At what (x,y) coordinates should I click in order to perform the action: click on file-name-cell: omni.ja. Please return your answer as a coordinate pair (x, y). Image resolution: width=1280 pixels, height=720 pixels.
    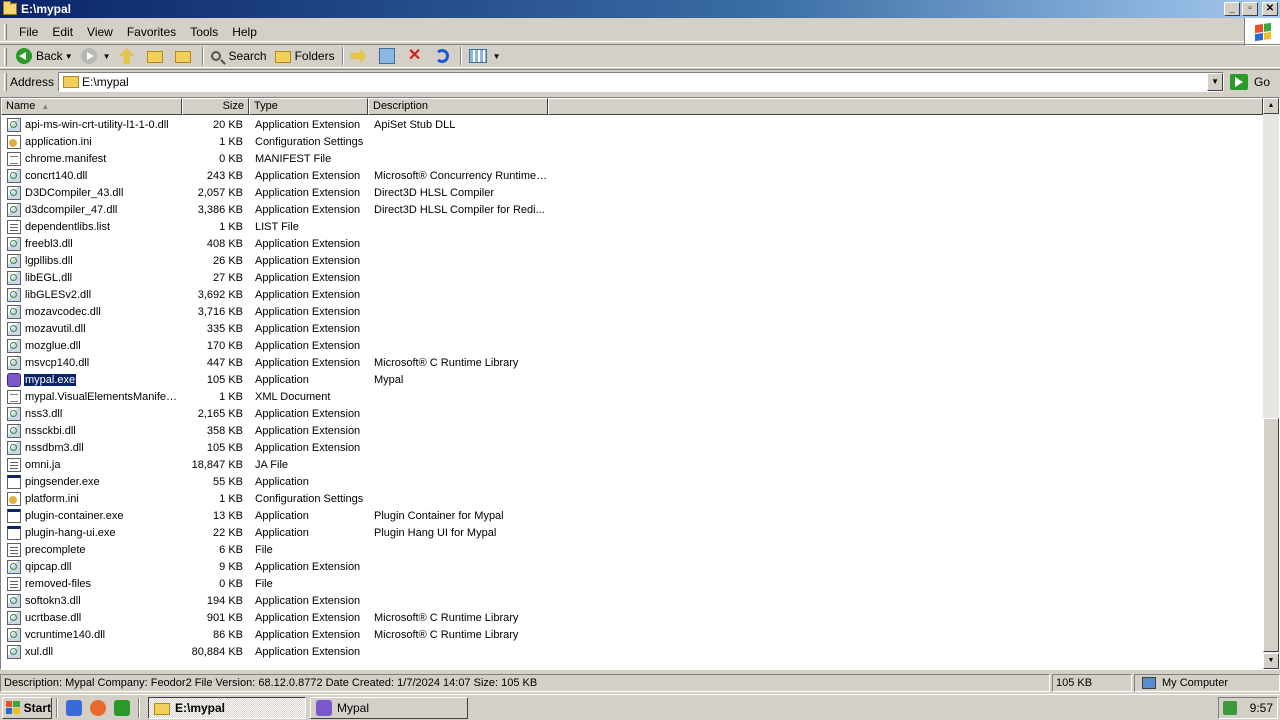
    Looking at the image, I should click on (91, 464).